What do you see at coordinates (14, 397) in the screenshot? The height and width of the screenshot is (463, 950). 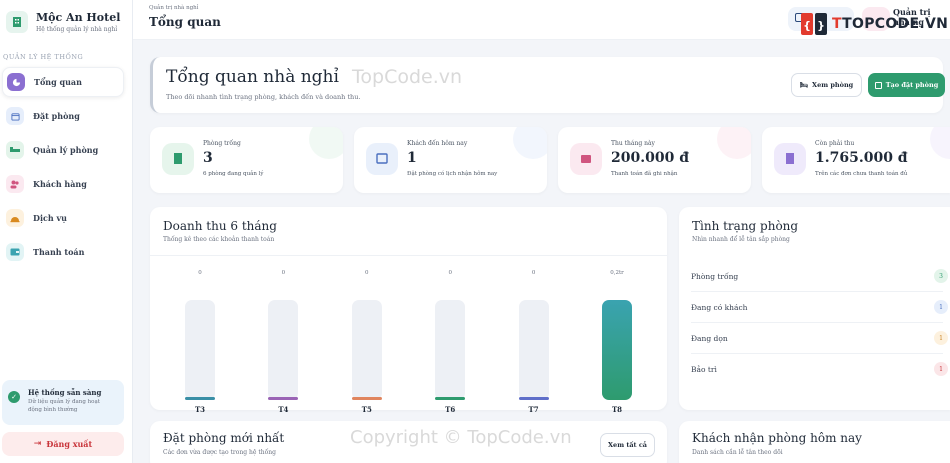 I see `check-circle-icon: ✓` at bounding box center [14, 397].